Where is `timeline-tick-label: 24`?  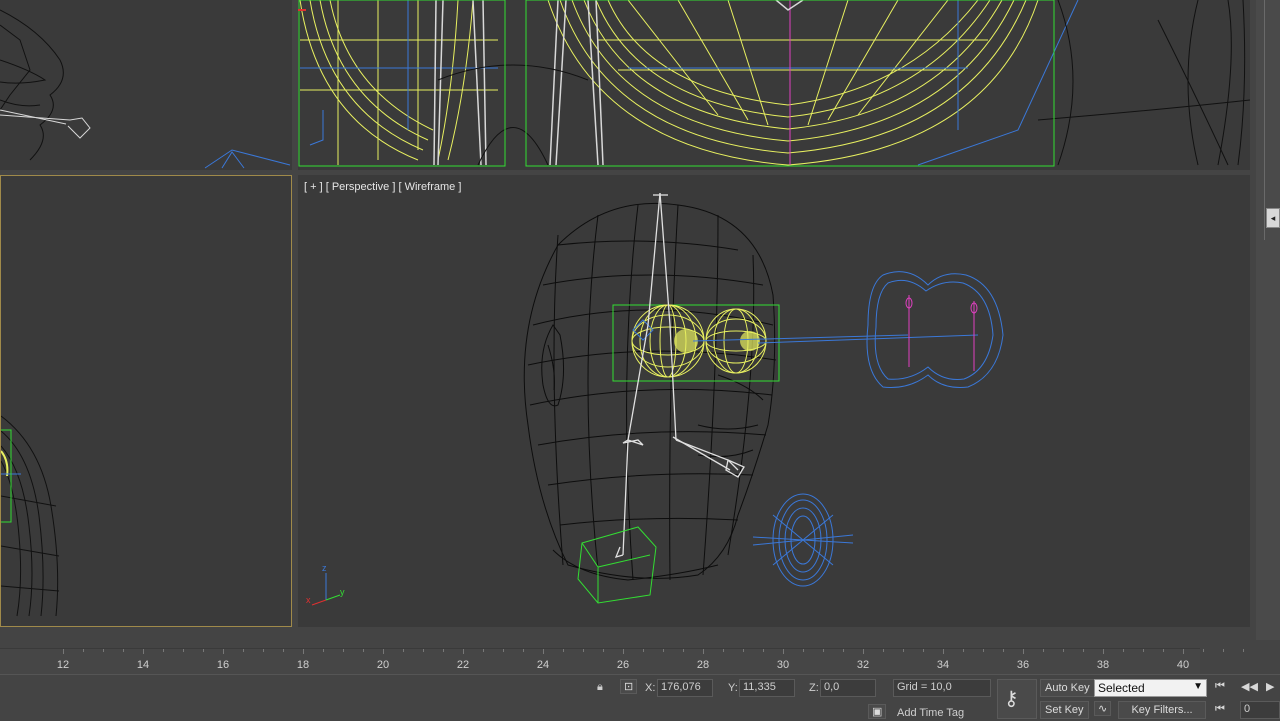 timeline-tick-label: 24 is located at coordinates (543, 665).